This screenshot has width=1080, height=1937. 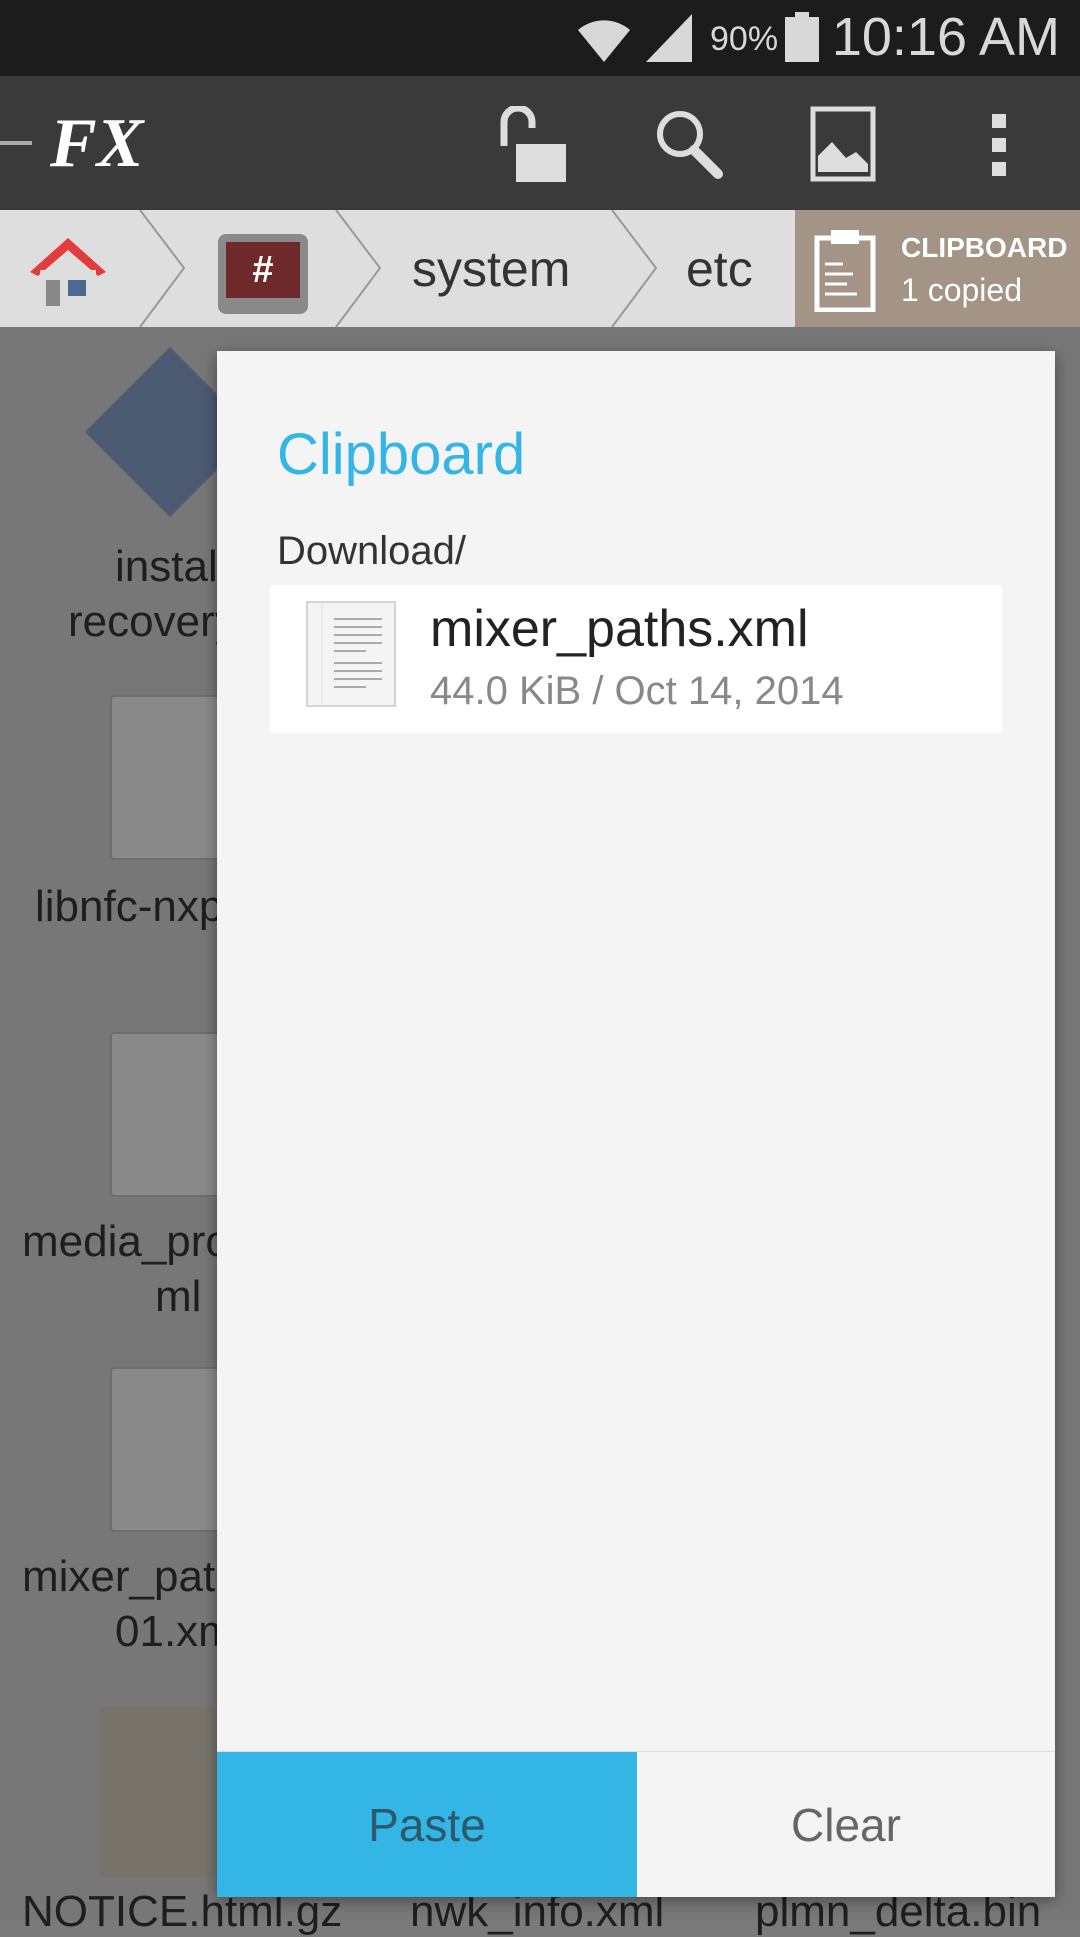 What do you see at coordinates (846, 1824) in the screenshot?
I see `clear-button: Clear` at bounding box center [846, 1824].